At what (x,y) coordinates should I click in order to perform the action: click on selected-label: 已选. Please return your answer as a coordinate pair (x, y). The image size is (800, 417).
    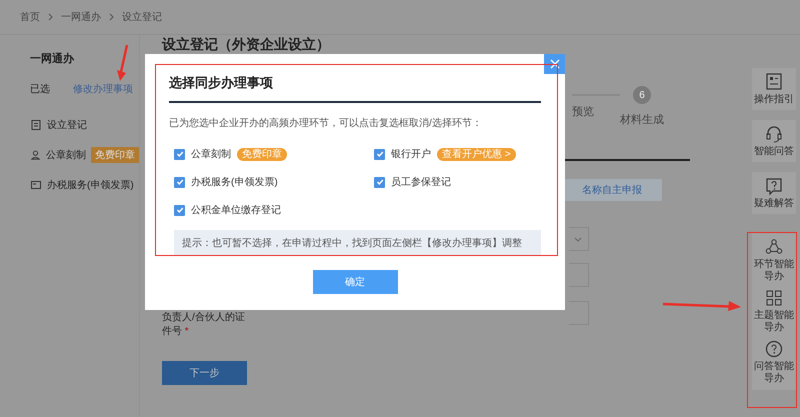
    Looking at the image, I should click on (40, 89).